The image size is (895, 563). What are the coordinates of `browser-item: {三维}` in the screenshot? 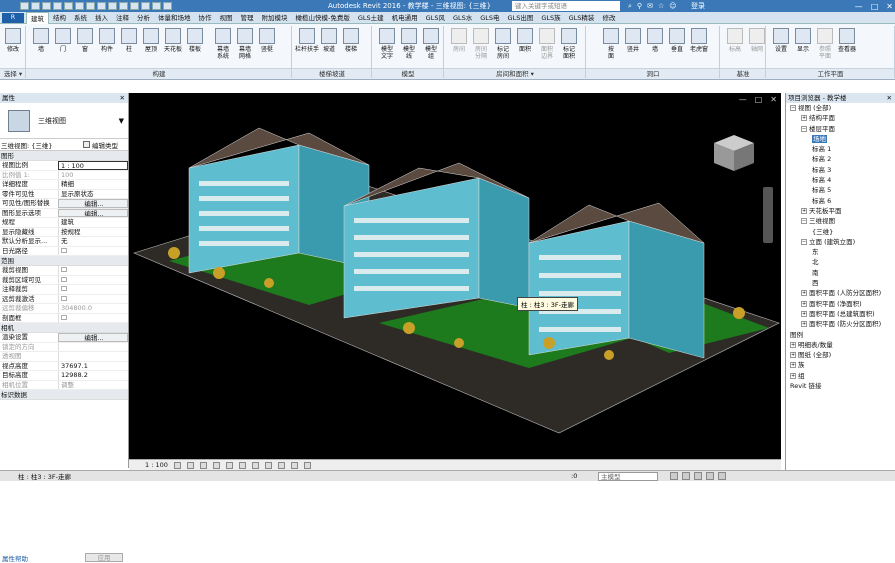 It's located at (840, 232).